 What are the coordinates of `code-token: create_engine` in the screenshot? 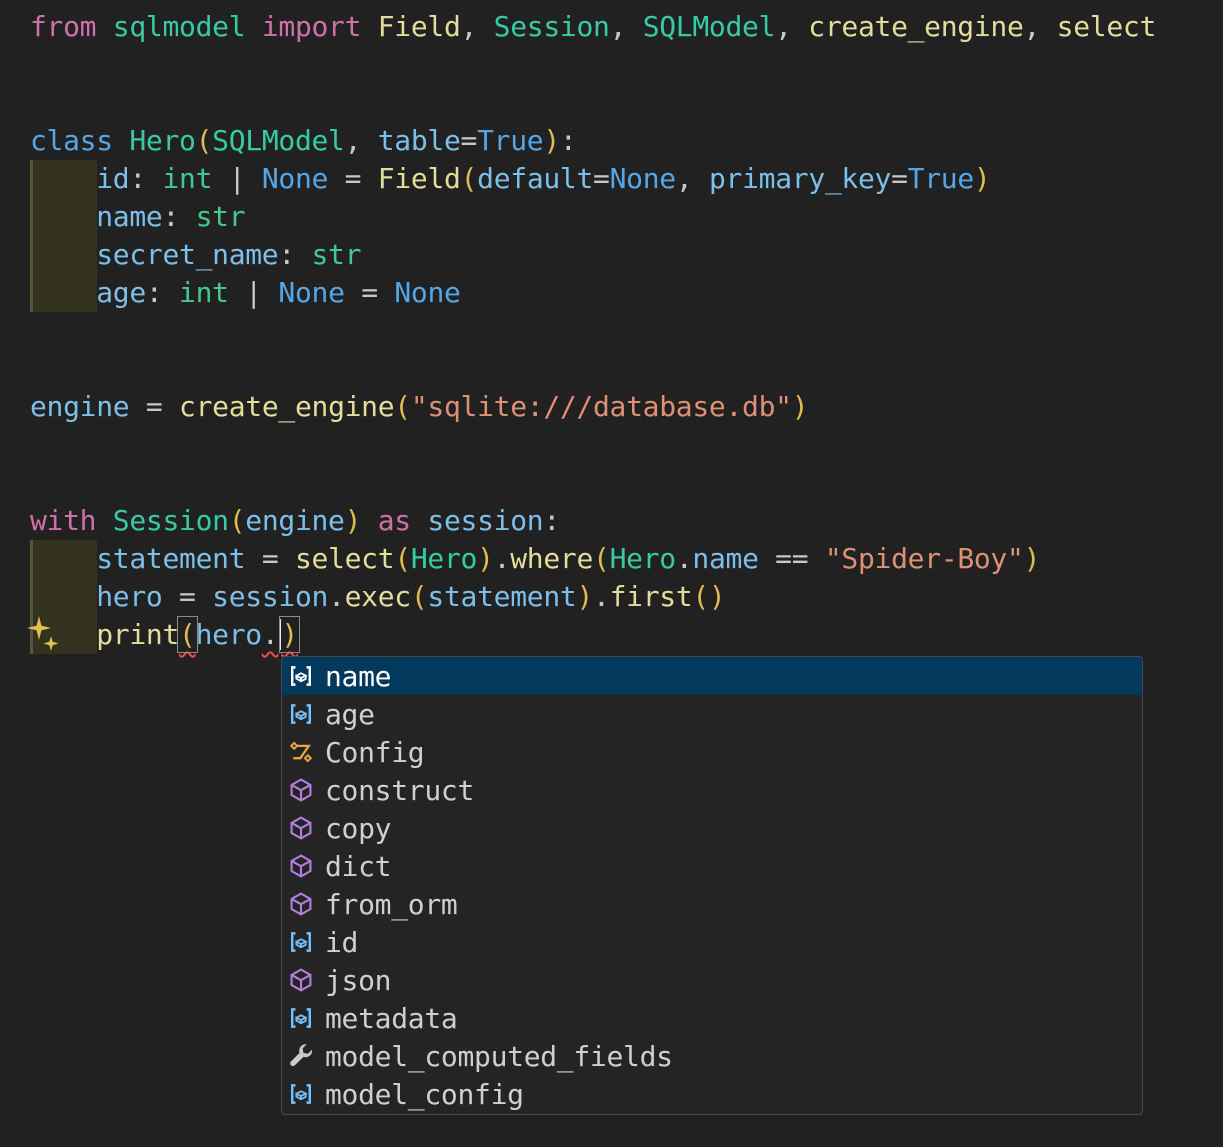 It's located at (287, 406).